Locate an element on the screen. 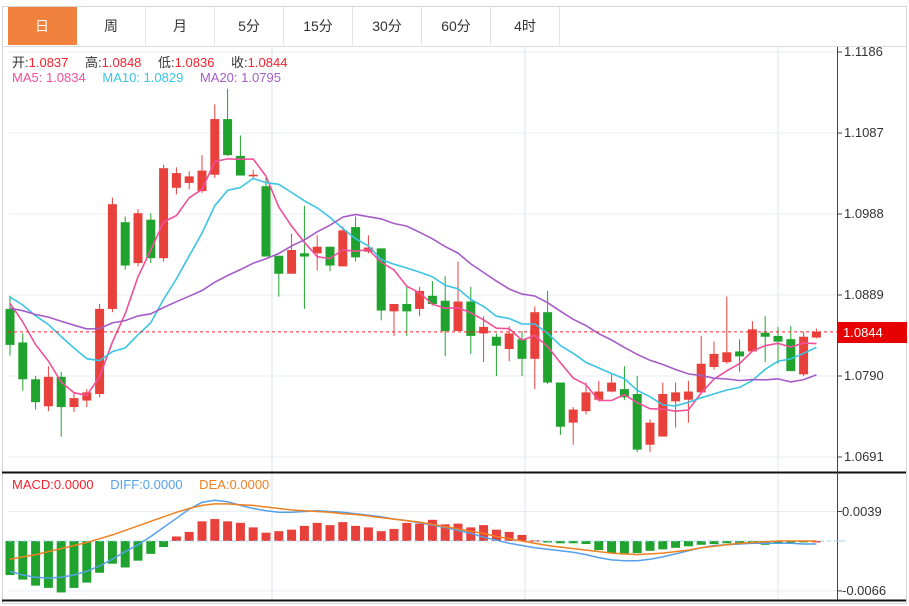  ma20-label: MA20: is located at coordinates (218, 77).